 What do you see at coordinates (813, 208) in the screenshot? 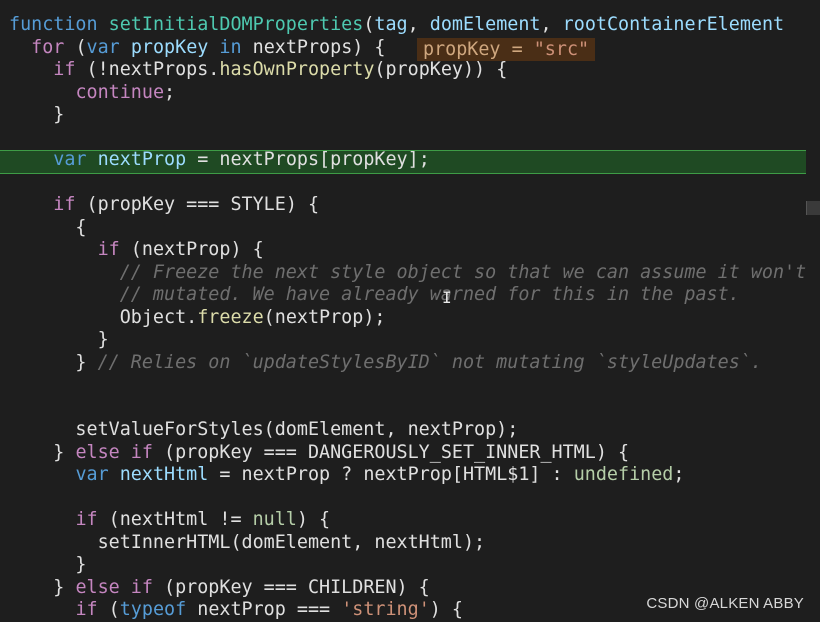
I see `scrollbar-thumb` at bounding box center [813, 208].